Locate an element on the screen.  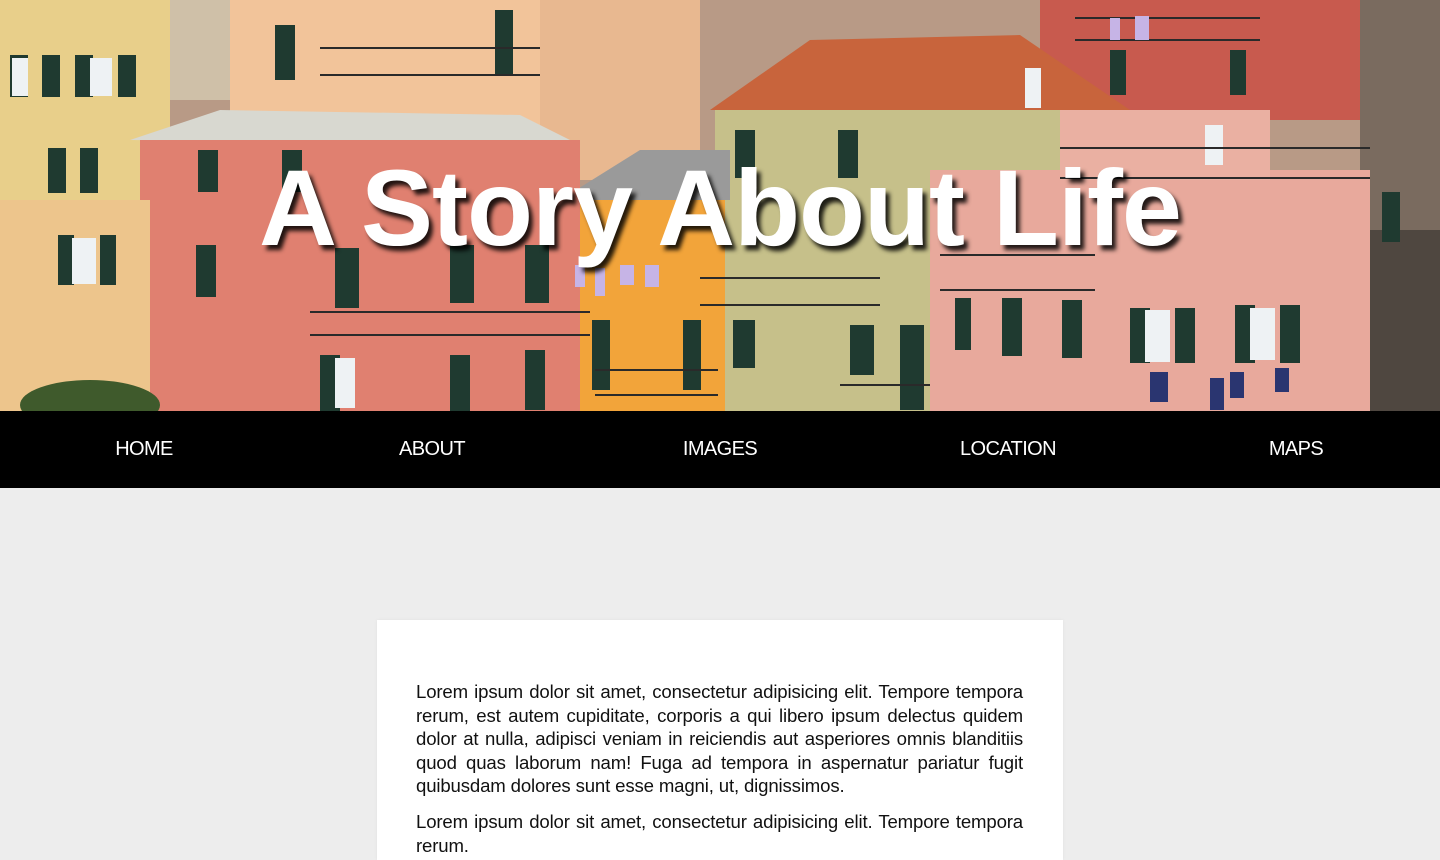
main-navigation: HOME ABOUT IMAGES LOCATION MAPS is located at coordinates (720, 449).